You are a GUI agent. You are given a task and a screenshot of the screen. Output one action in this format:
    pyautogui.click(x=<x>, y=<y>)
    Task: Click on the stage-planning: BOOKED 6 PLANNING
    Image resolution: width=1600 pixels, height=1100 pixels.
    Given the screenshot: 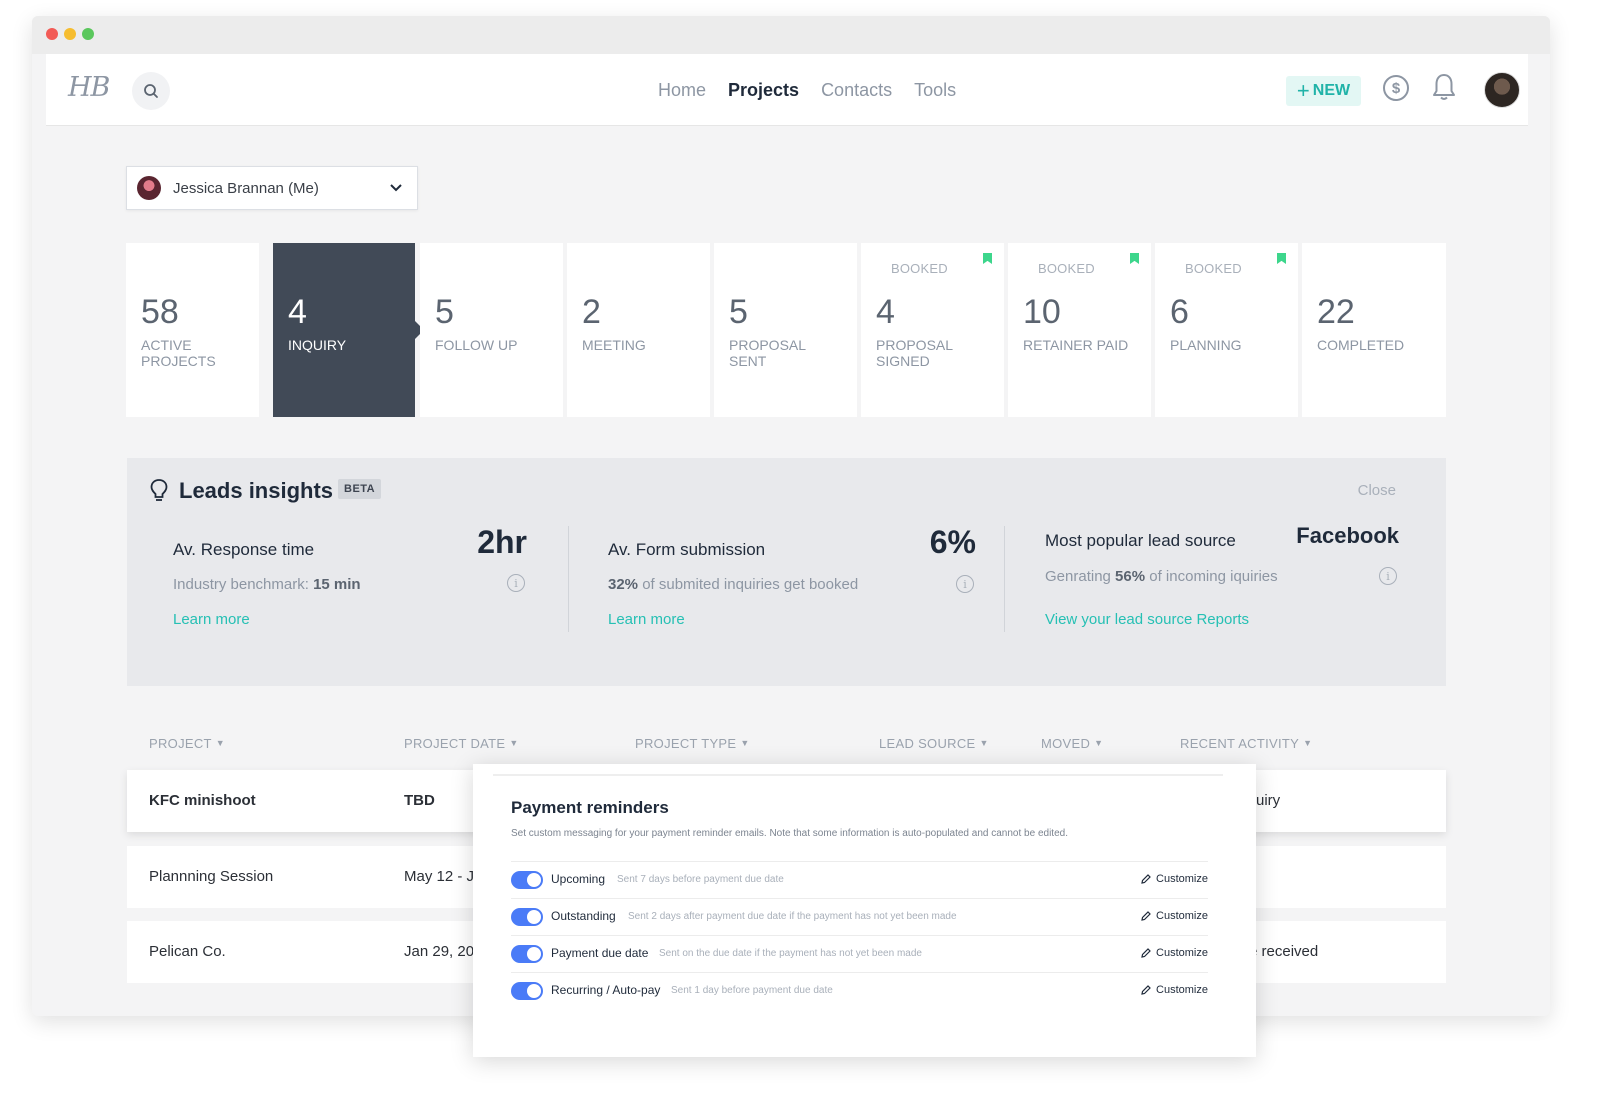 What is the action you would take?
    pyautogui.click(x=1226, y=330)
    